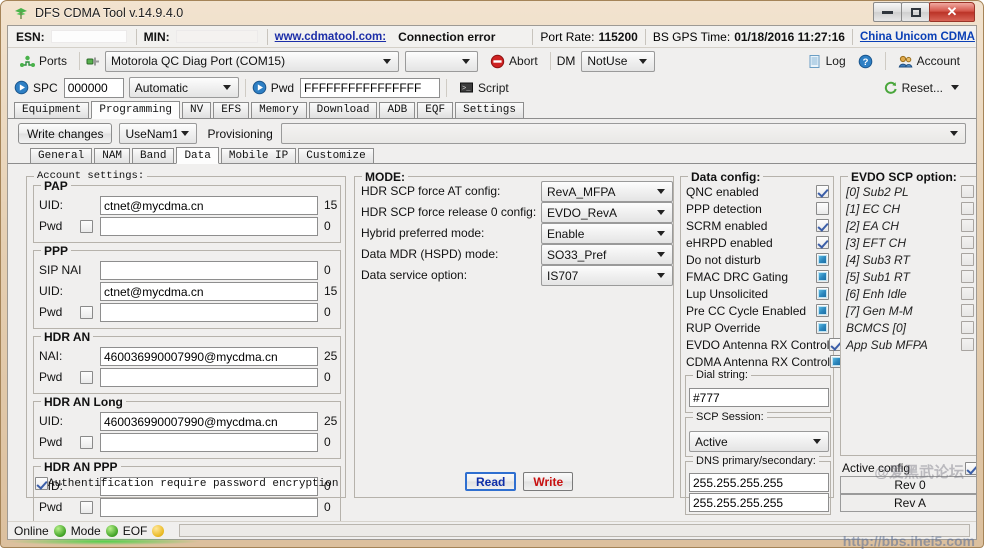 This screenshot has width=984, height=549. I want to click on sub-tab-customize: Customize, so click(336, 155).